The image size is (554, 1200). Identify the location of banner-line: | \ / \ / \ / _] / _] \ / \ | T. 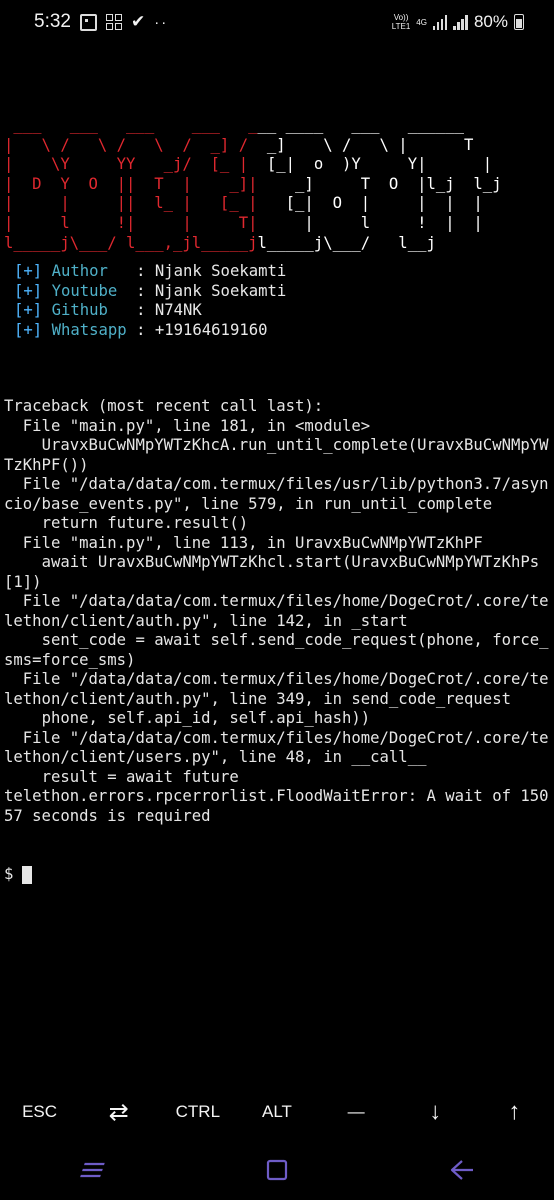
(253, 146).